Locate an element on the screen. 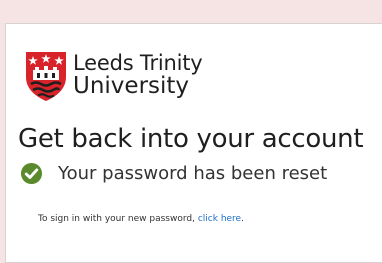  signin-prefix: To sign in with your new password, is located at coordinates (118, 219).